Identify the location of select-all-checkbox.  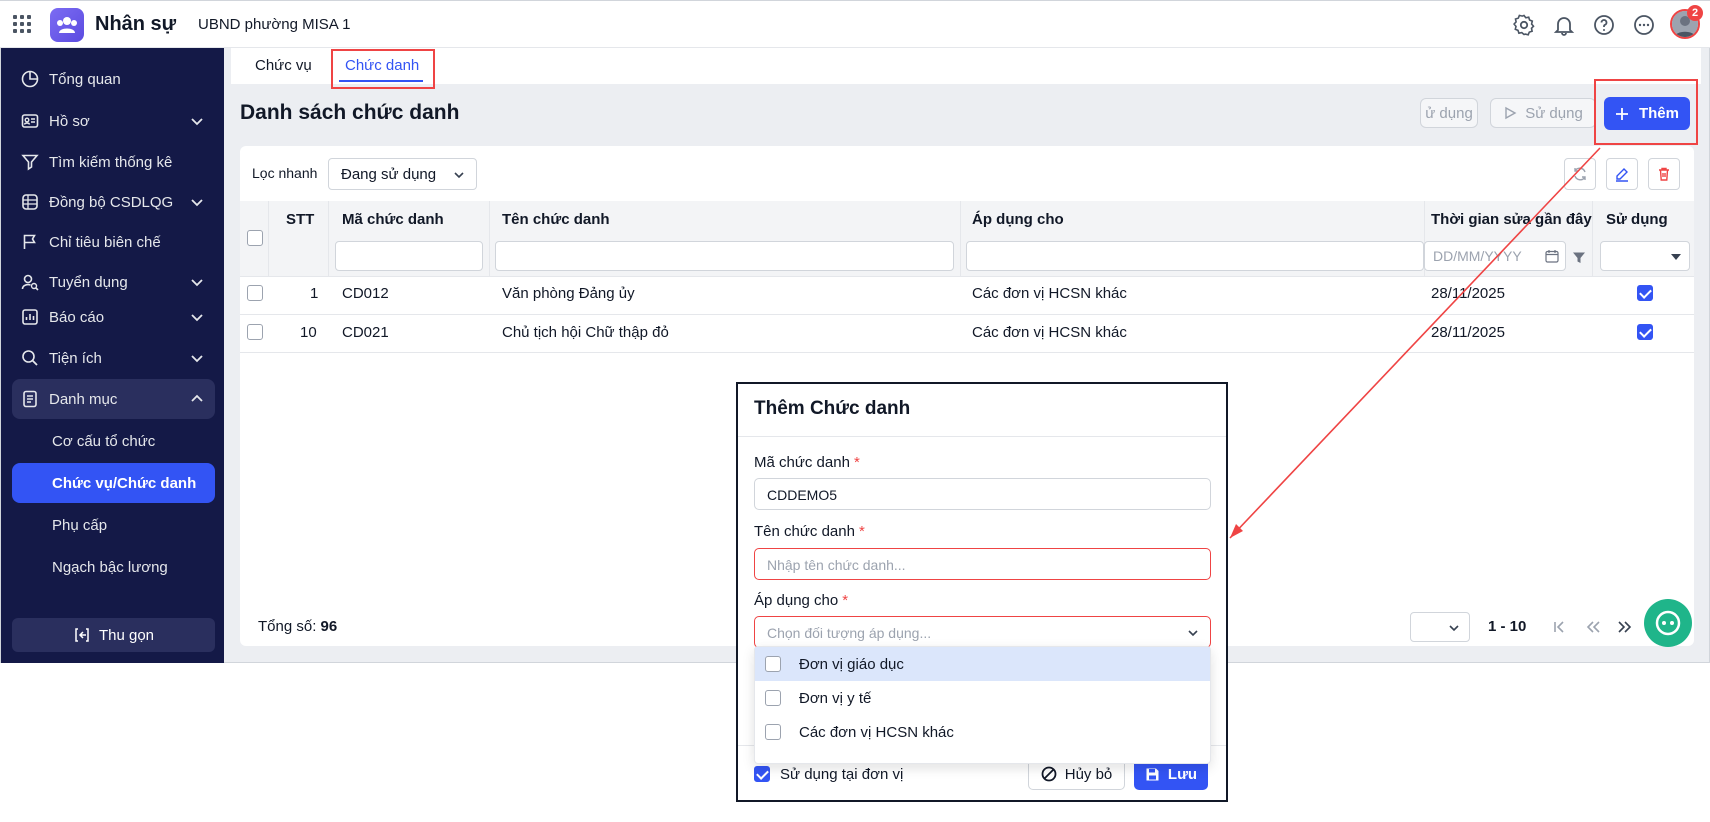
(255, 238).